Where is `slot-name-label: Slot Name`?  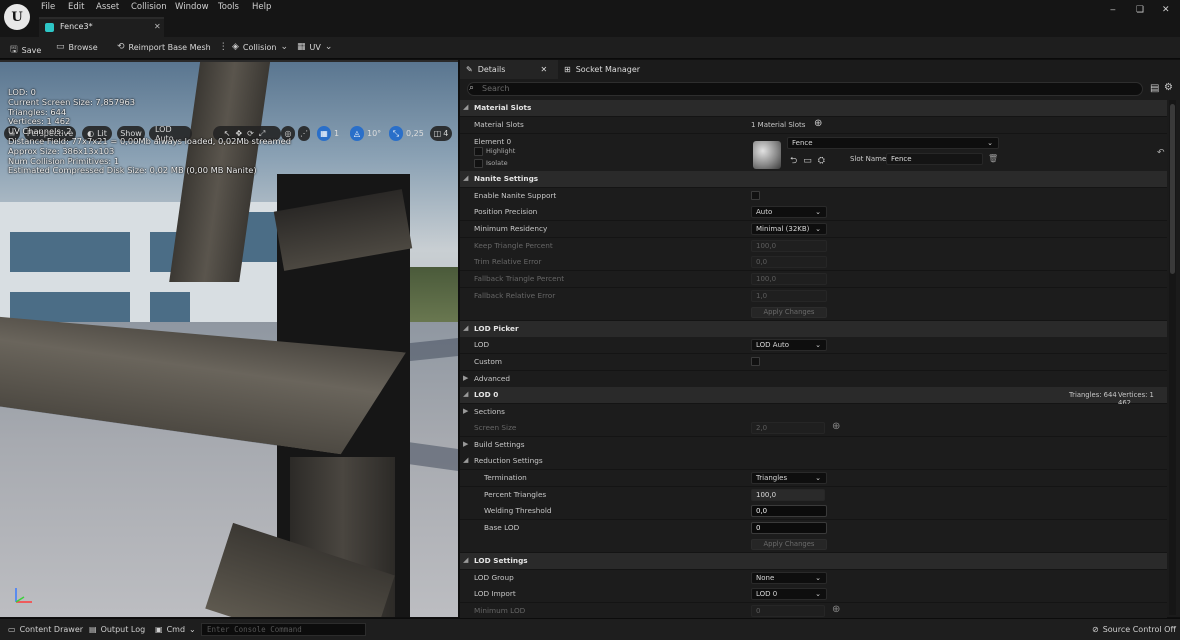
slot-name-label: Slot Name is located at coordinates (868, 159).